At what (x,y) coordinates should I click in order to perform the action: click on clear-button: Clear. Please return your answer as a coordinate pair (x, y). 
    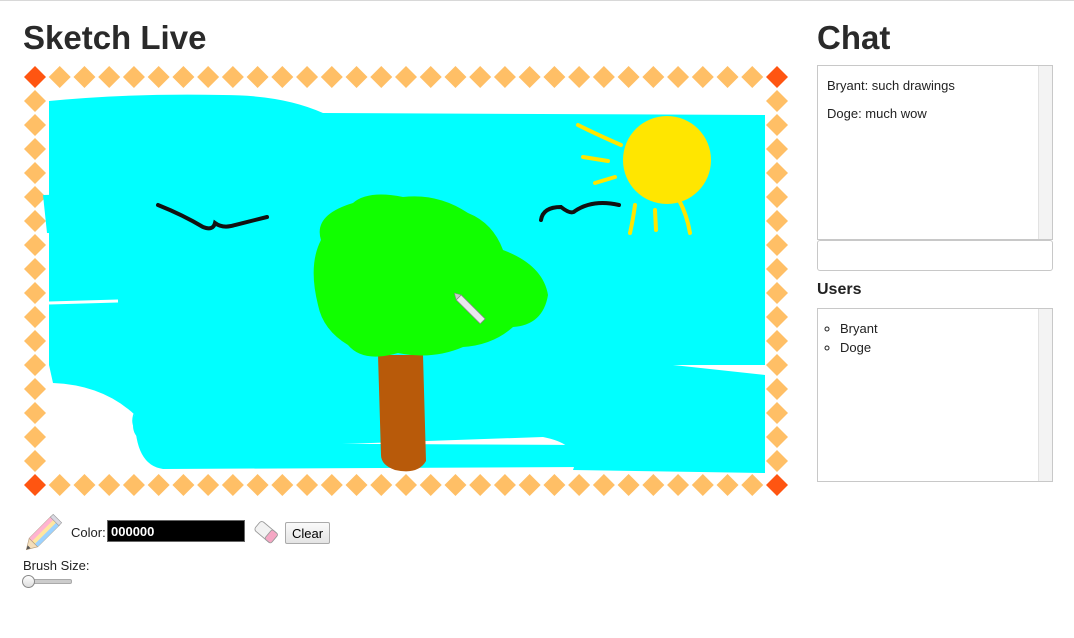
    Looking at the image, I should click on (308, 533).